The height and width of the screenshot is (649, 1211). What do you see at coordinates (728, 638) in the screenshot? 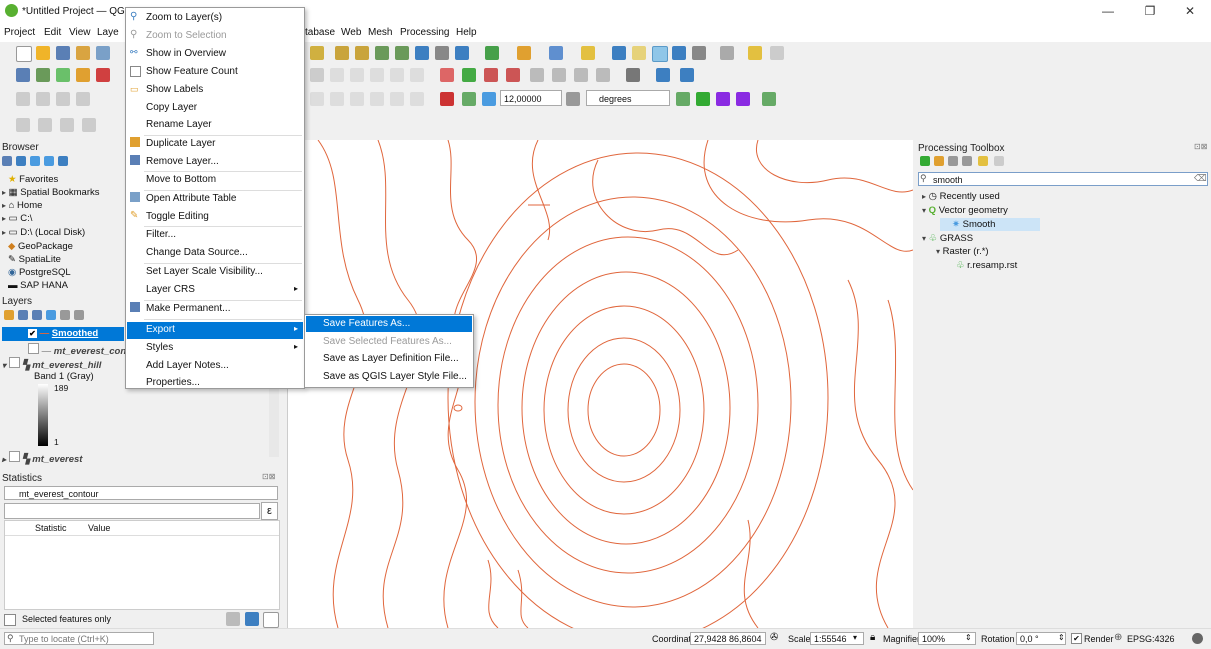
I see `coordinate-field: 27,9428 86,8604` at bounding box center [728, 638].